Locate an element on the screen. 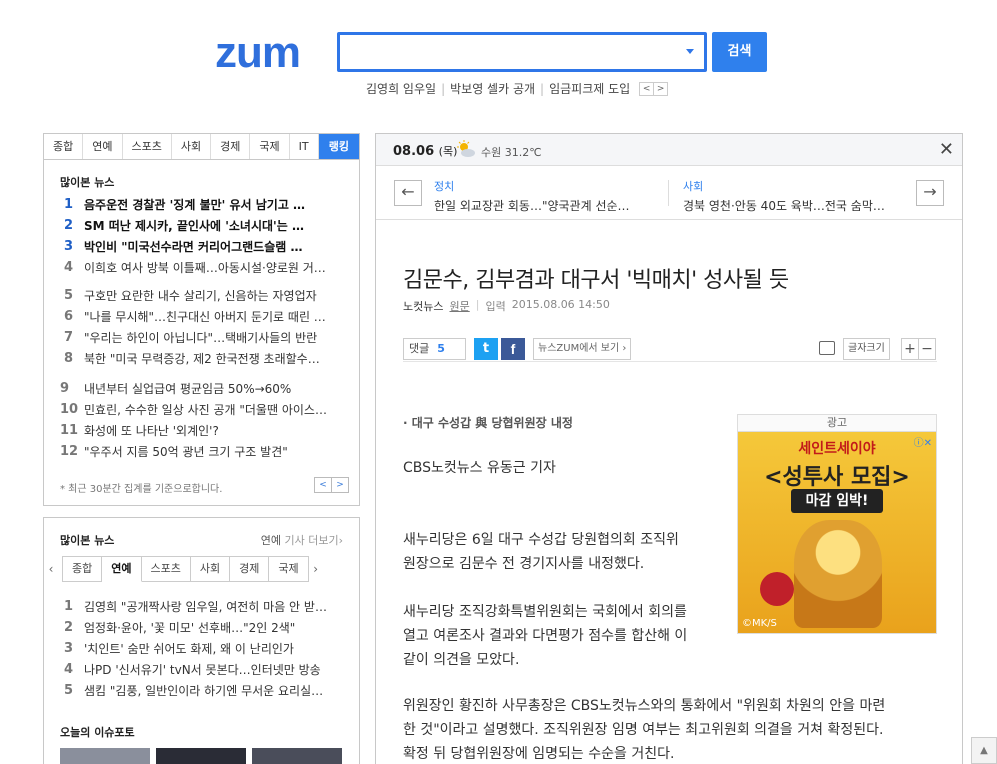  news-title: "우주서 지름 50억 광년 크기 구조 발견" is located at coordinates (186, 451).